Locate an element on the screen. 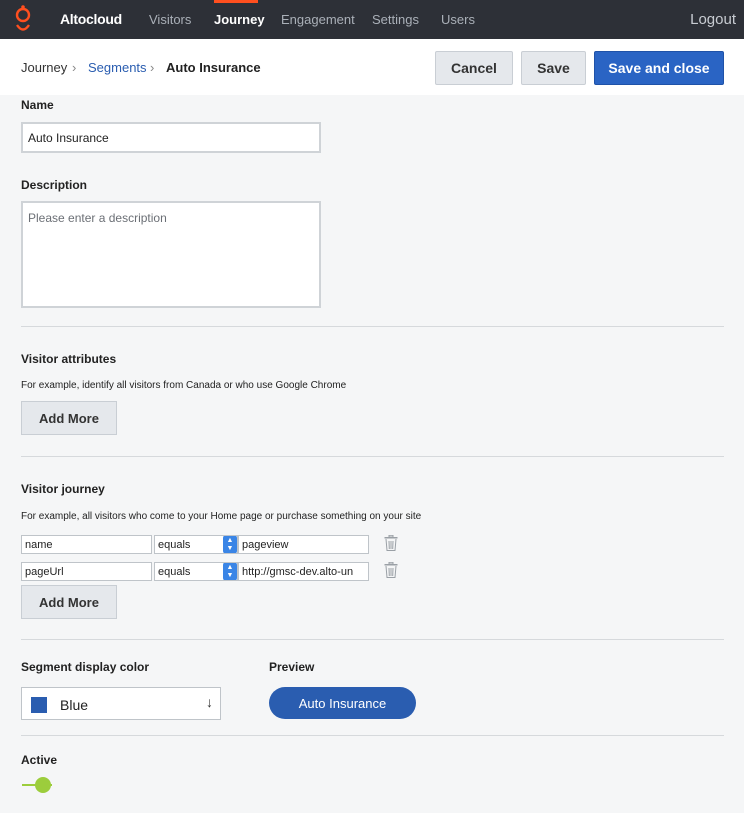 Image resolution: width=744 pixels, height=813 pixels. segment-color-label: Segment display color is located at coordinates (85, 667).